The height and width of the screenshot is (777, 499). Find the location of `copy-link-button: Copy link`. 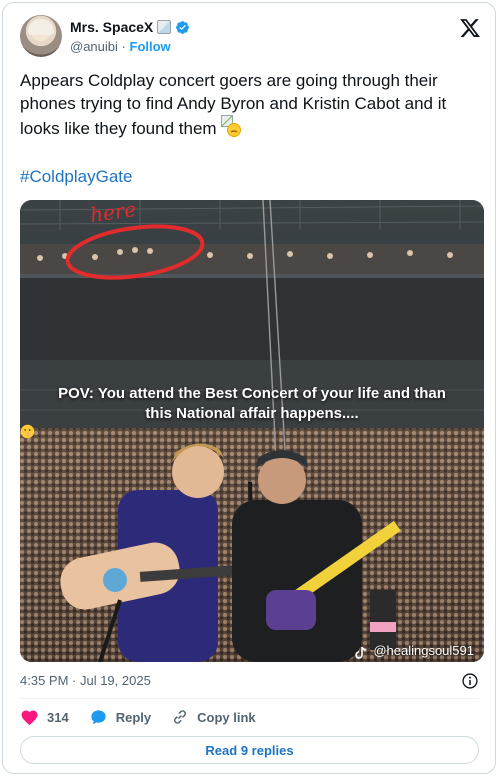

copy-link-button: Copy link is located at coordinates (213, 717).